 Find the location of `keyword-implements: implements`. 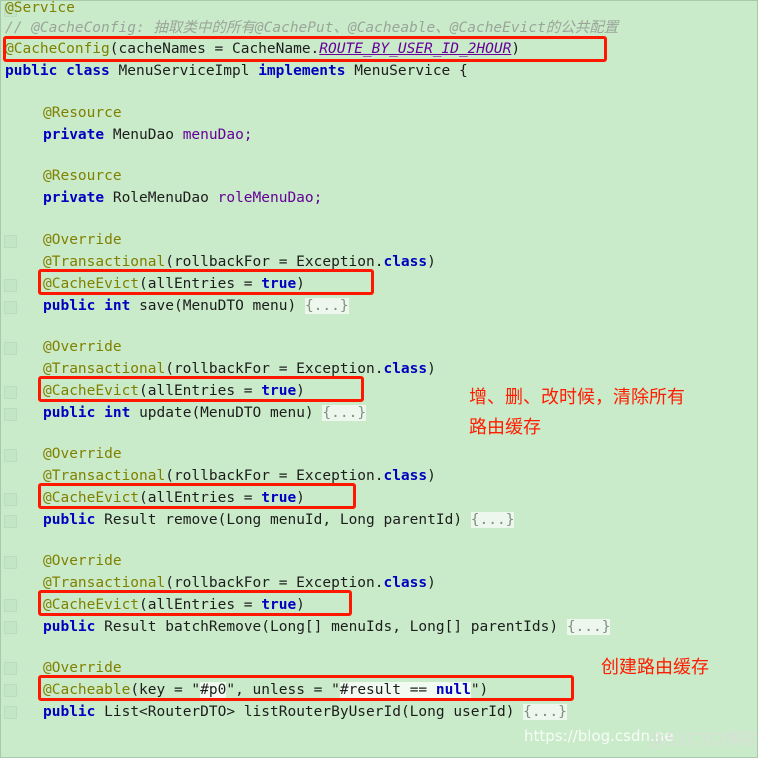

keyword-implements: implements is located at coordinates (302, 71).